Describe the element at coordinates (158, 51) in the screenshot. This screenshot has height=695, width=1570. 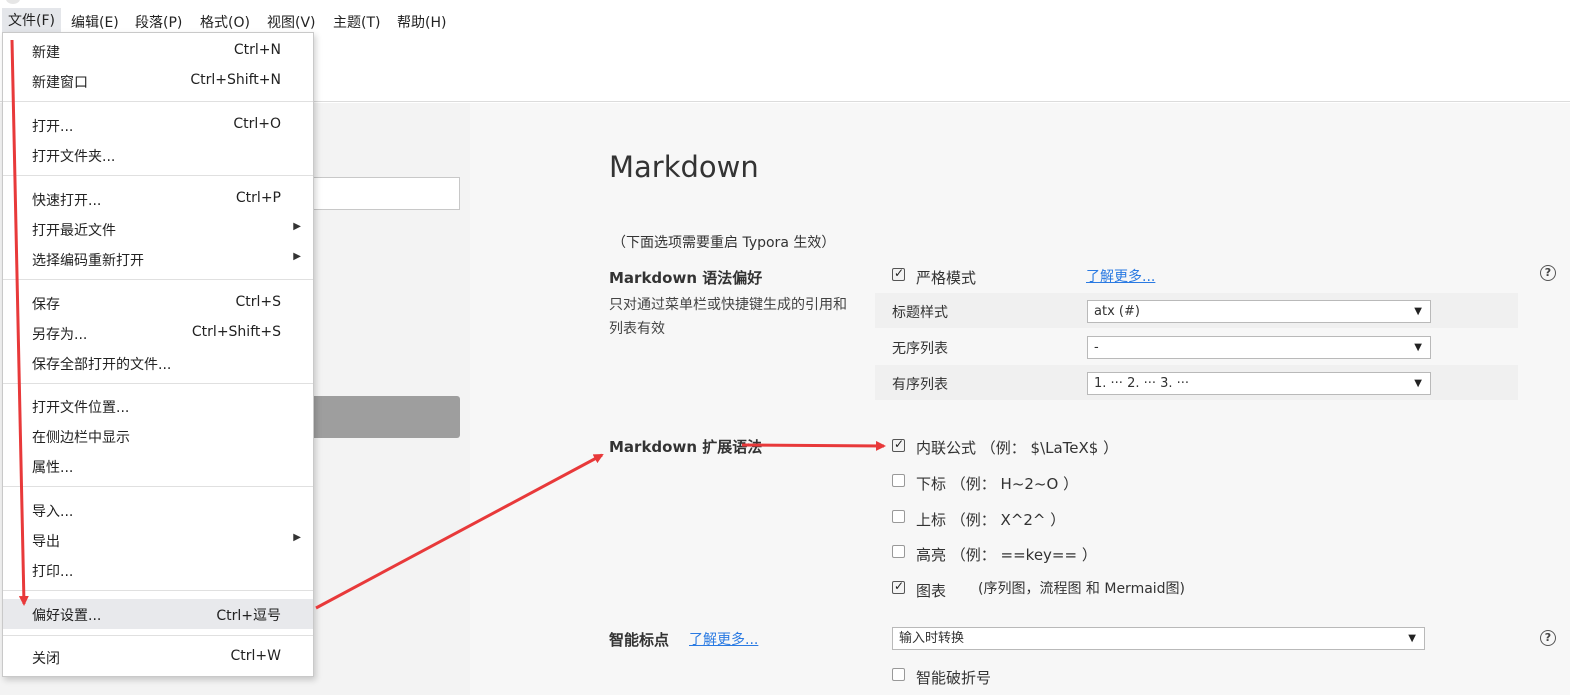
I see `menu-item-new: 新建 Ctrl+N` at that location.